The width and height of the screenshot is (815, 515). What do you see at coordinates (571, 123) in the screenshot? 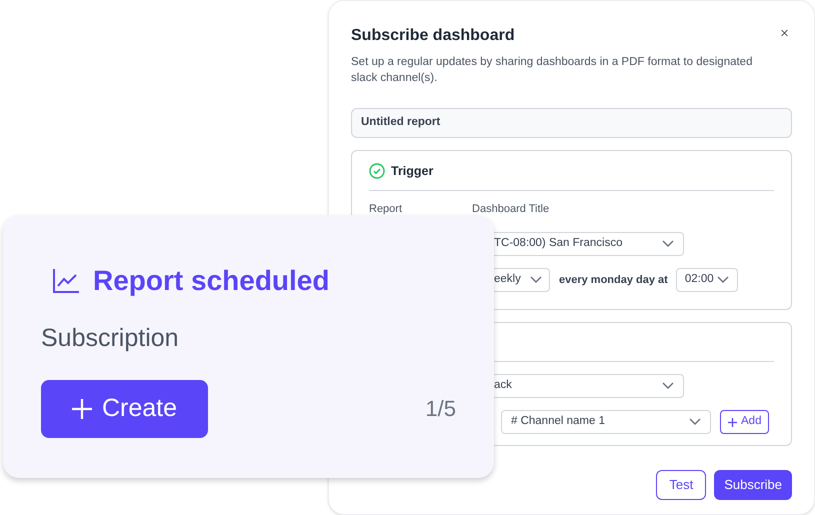
I see `report-name-field: Untitled report` at bounding box center [571, 123].